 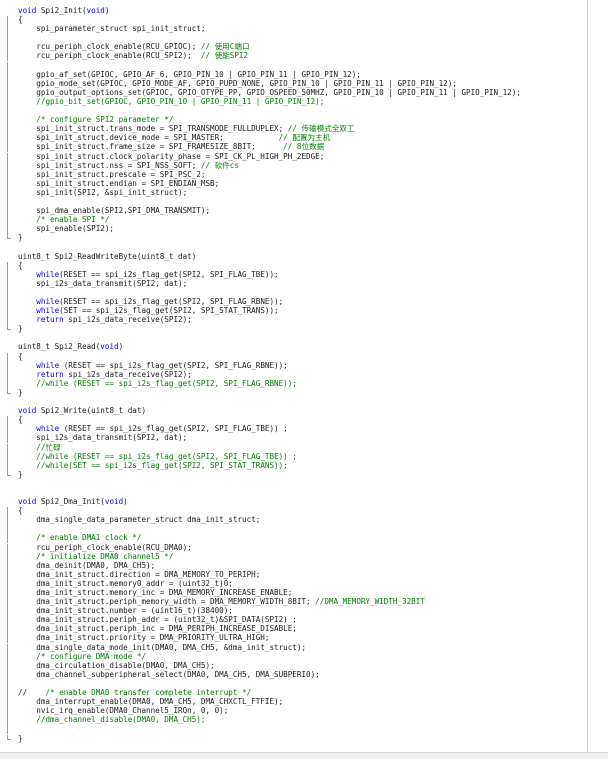 I want to click on code-line: spi_dma_enable(SPI2,SPI_DMA_TRANSMIT);, so click(x=293, y=211).